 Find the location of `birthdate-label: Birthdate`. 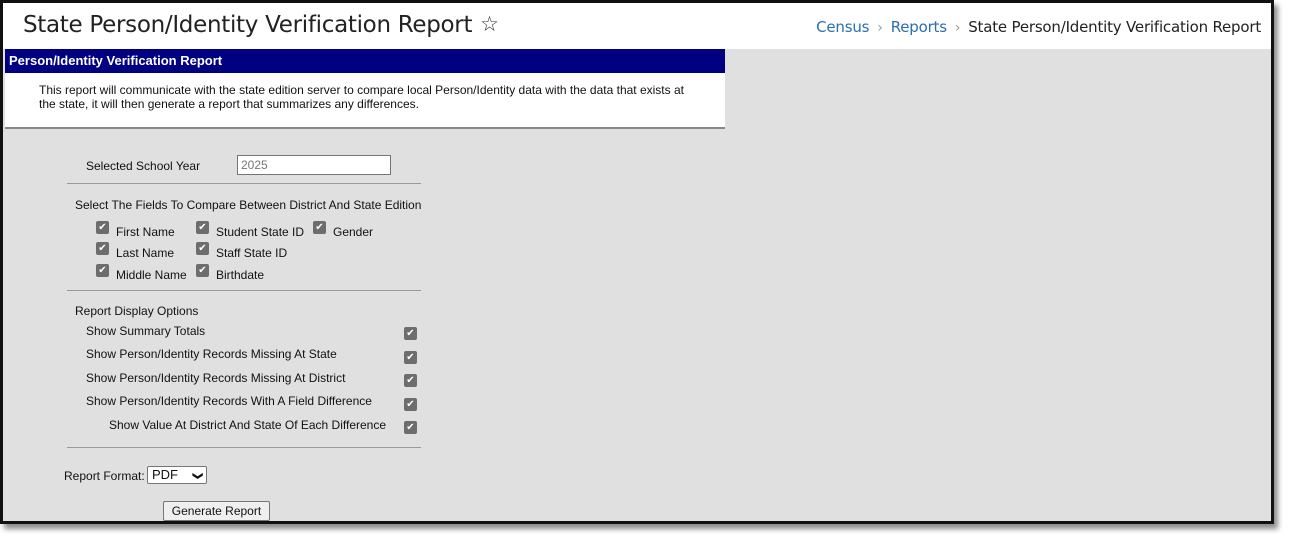

birthdate-label: Birthdate is located at coordinates (240, 275).